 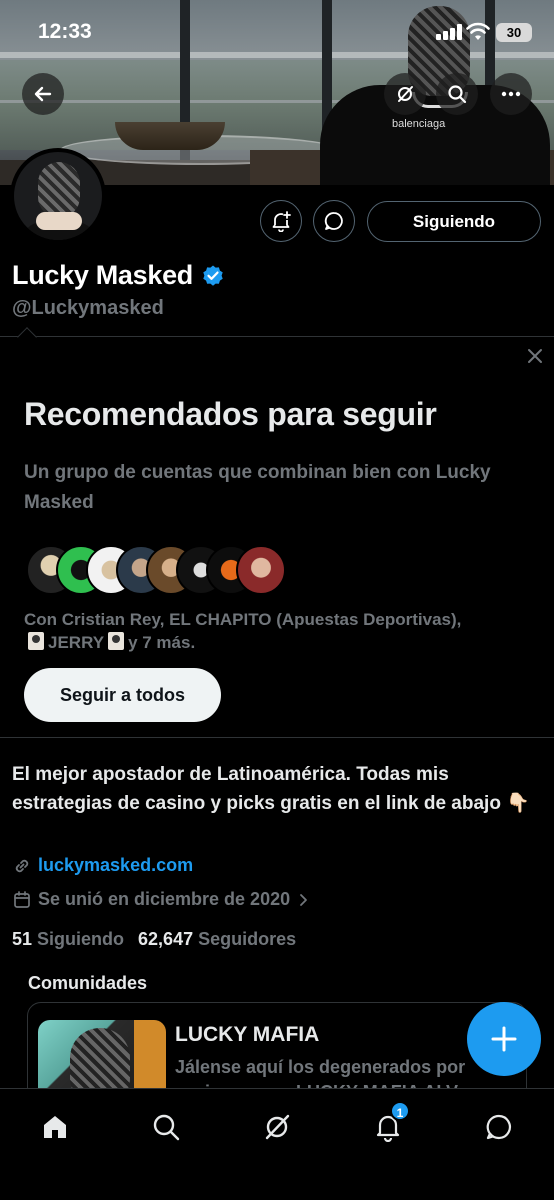 What do you see at coordinates (102, 275) in the screenshot?
I see `profile-name: Lucky Masked` at bounding box center [102, 275].